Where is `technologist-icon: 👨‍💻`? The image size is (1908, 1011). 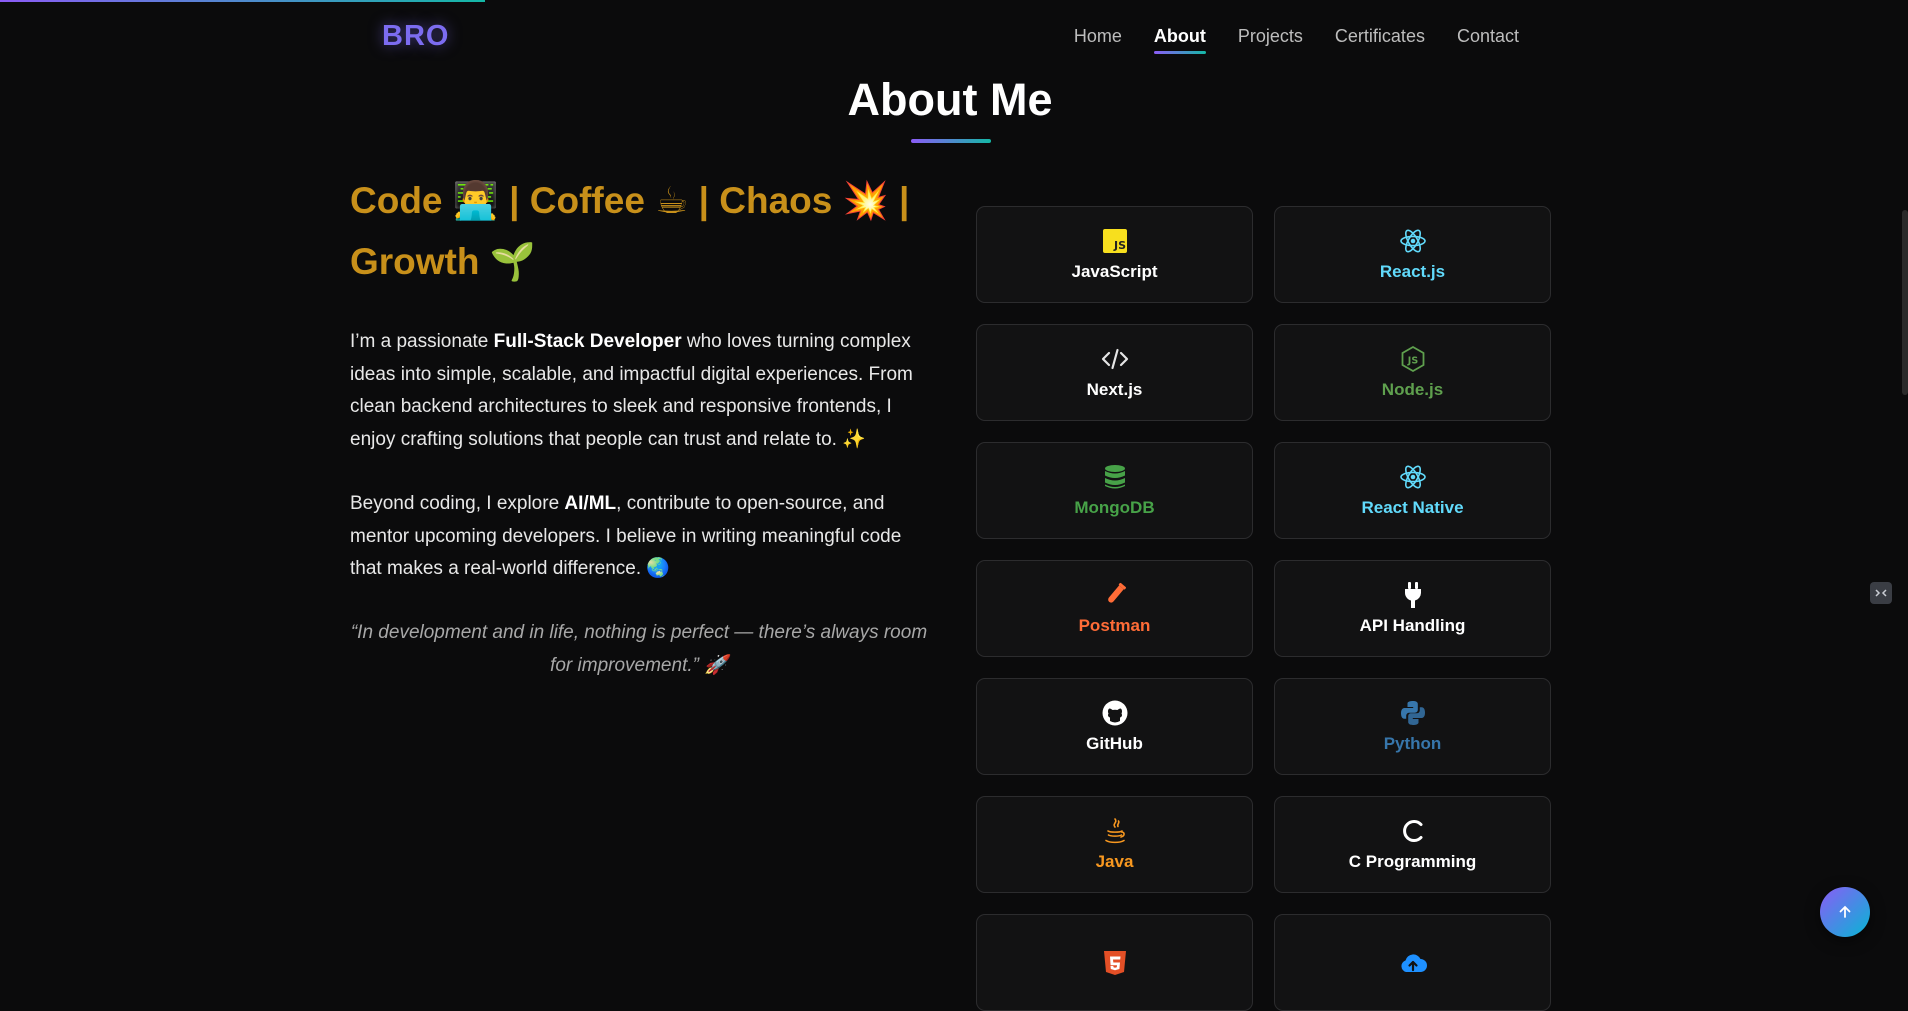 technologist-icon: 👨‍💻 is located at coordinates (475, 200).